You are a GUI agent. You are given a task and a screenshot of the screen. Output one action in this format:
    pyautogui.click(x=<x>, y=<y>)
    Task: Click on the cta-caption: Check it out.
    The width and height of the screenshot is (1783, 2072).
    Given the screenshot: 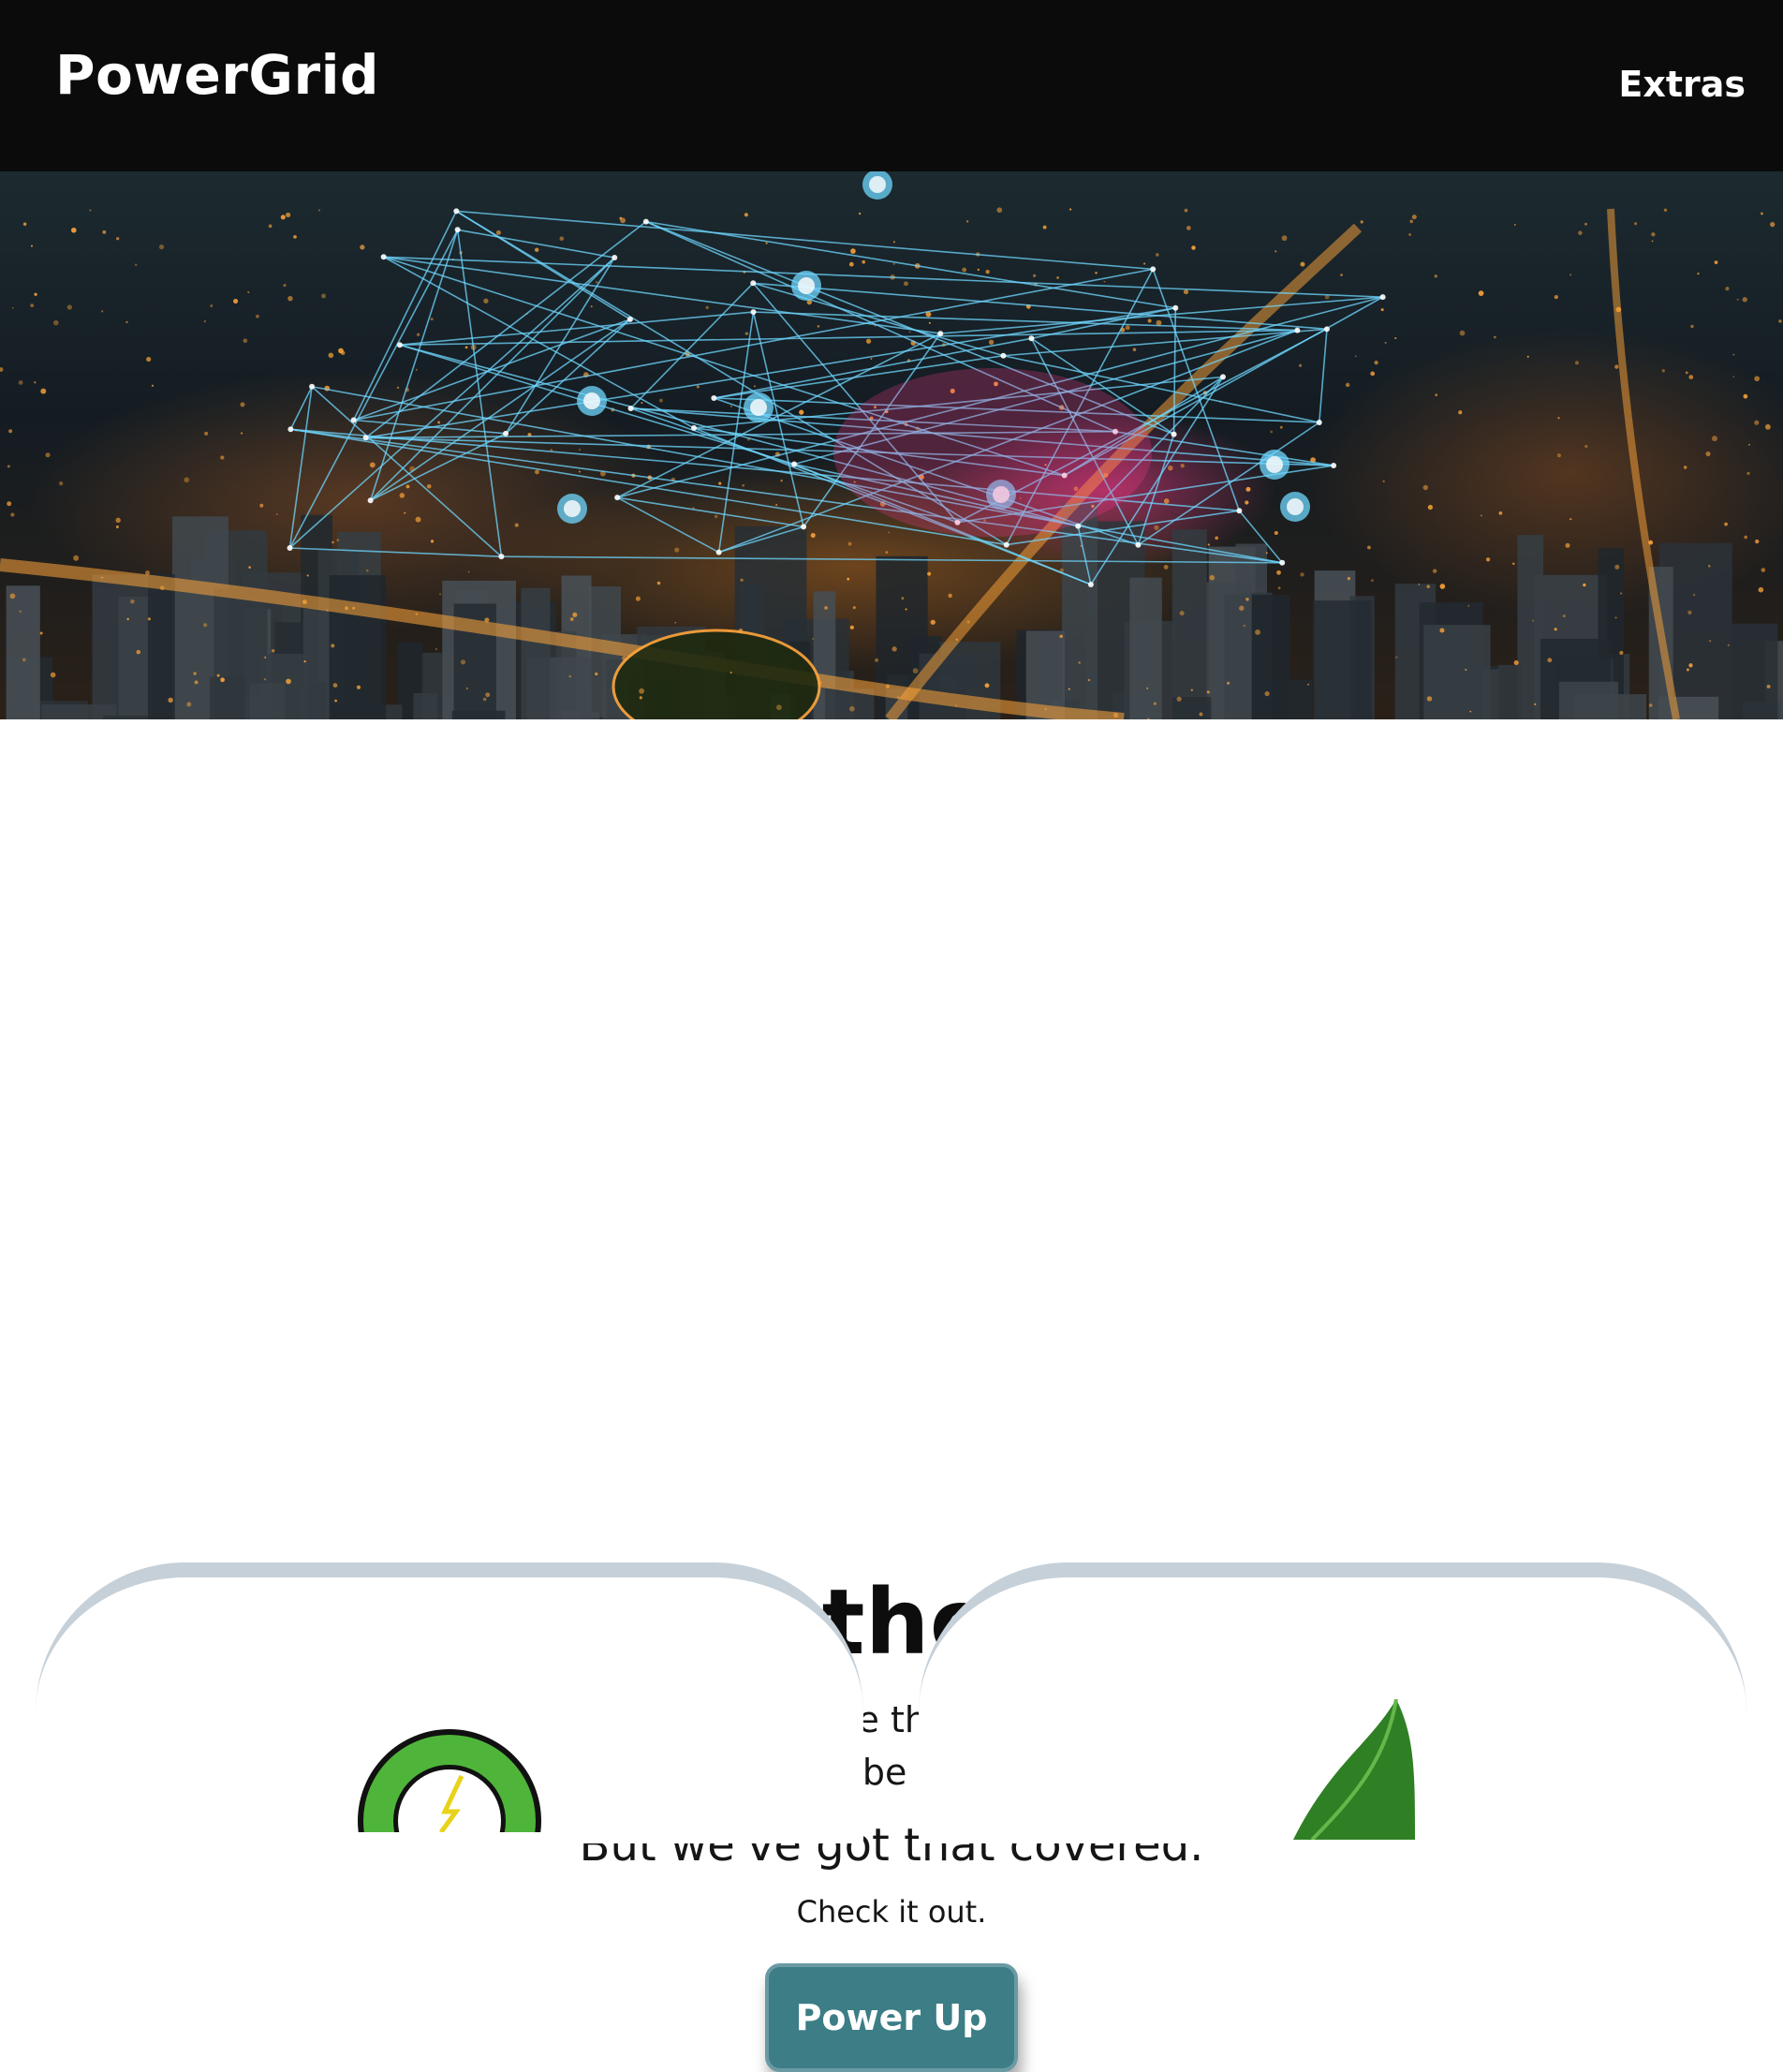 What is the action you would take?
    pyautogui.click(x=892, y=1912)
    